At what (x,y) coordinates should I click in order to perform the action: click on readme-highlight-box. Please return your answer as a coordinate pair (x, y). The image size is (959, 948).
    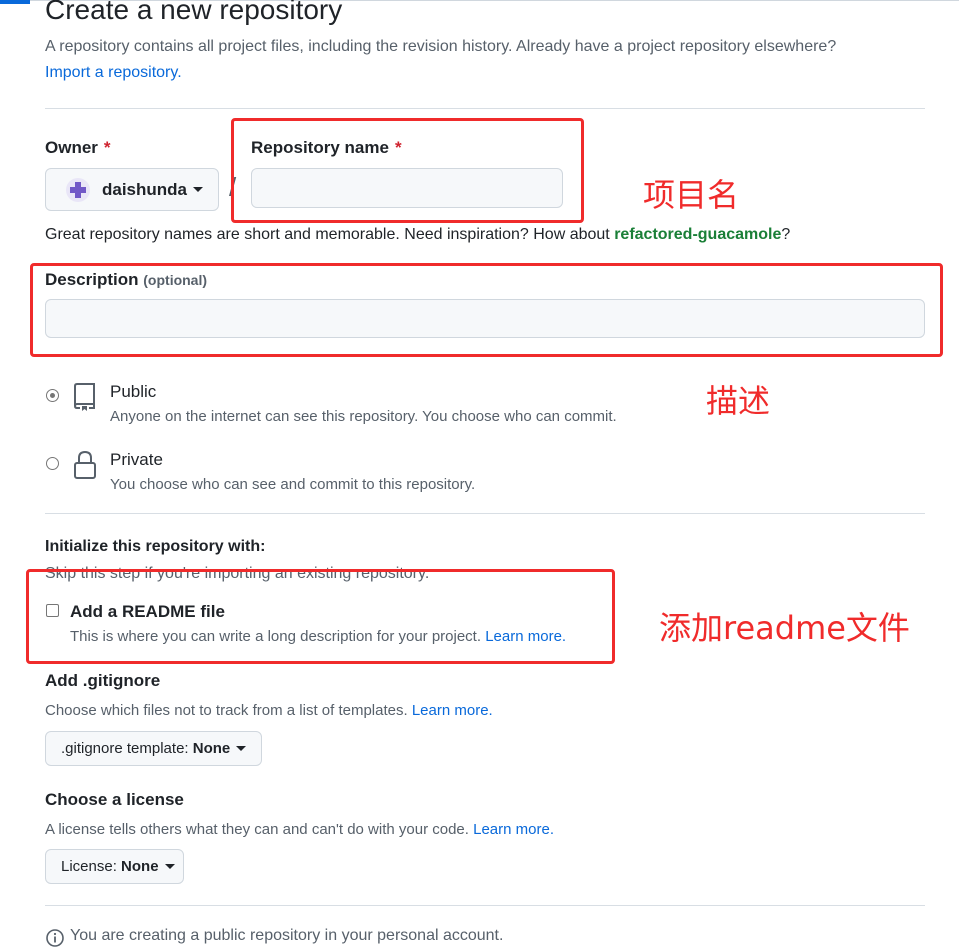
    Looking at the image, I should click on (320, 616).